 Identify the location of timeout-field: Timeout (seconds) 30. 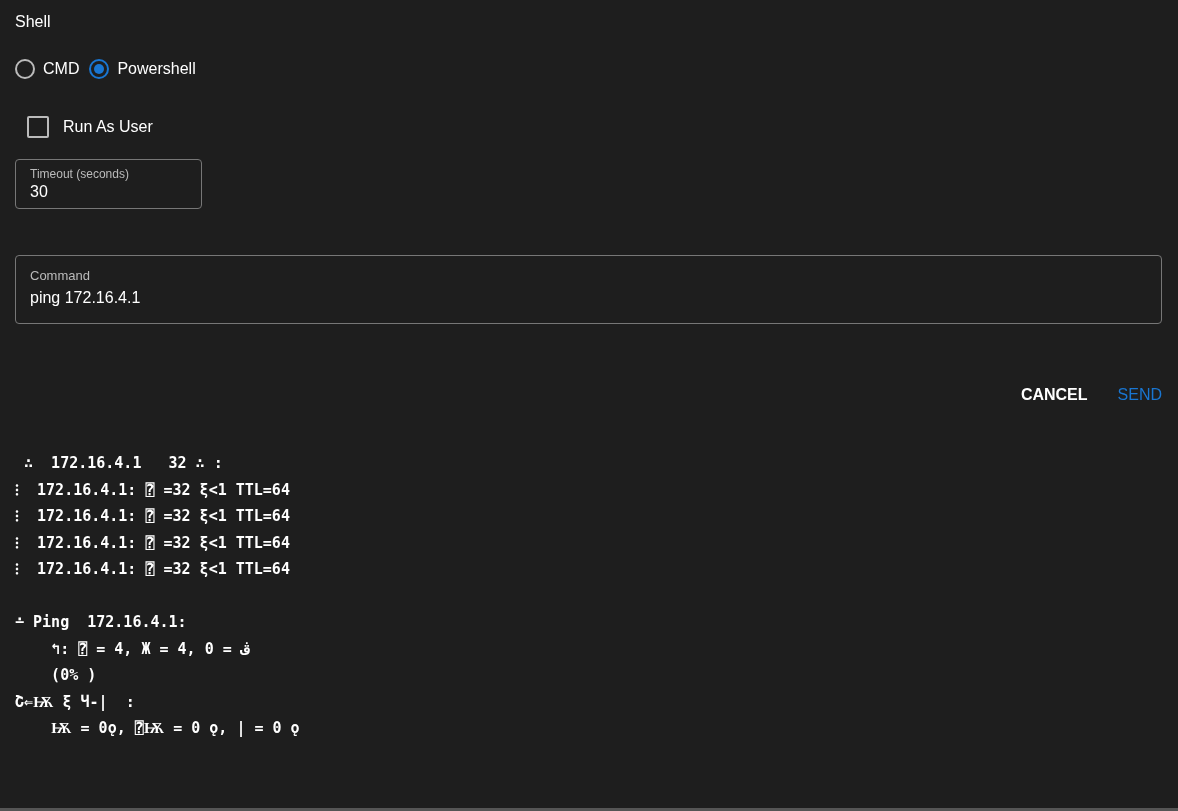
(108, 184).